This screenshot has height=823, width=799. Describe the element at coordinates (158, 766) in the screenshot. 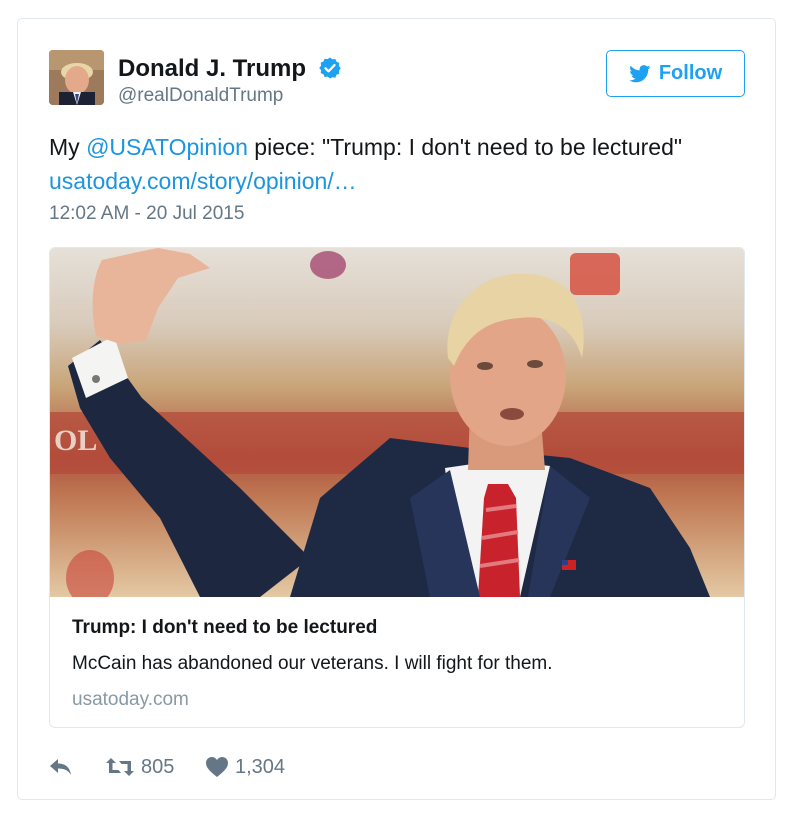

I see `retweet-count: 805` at that location.